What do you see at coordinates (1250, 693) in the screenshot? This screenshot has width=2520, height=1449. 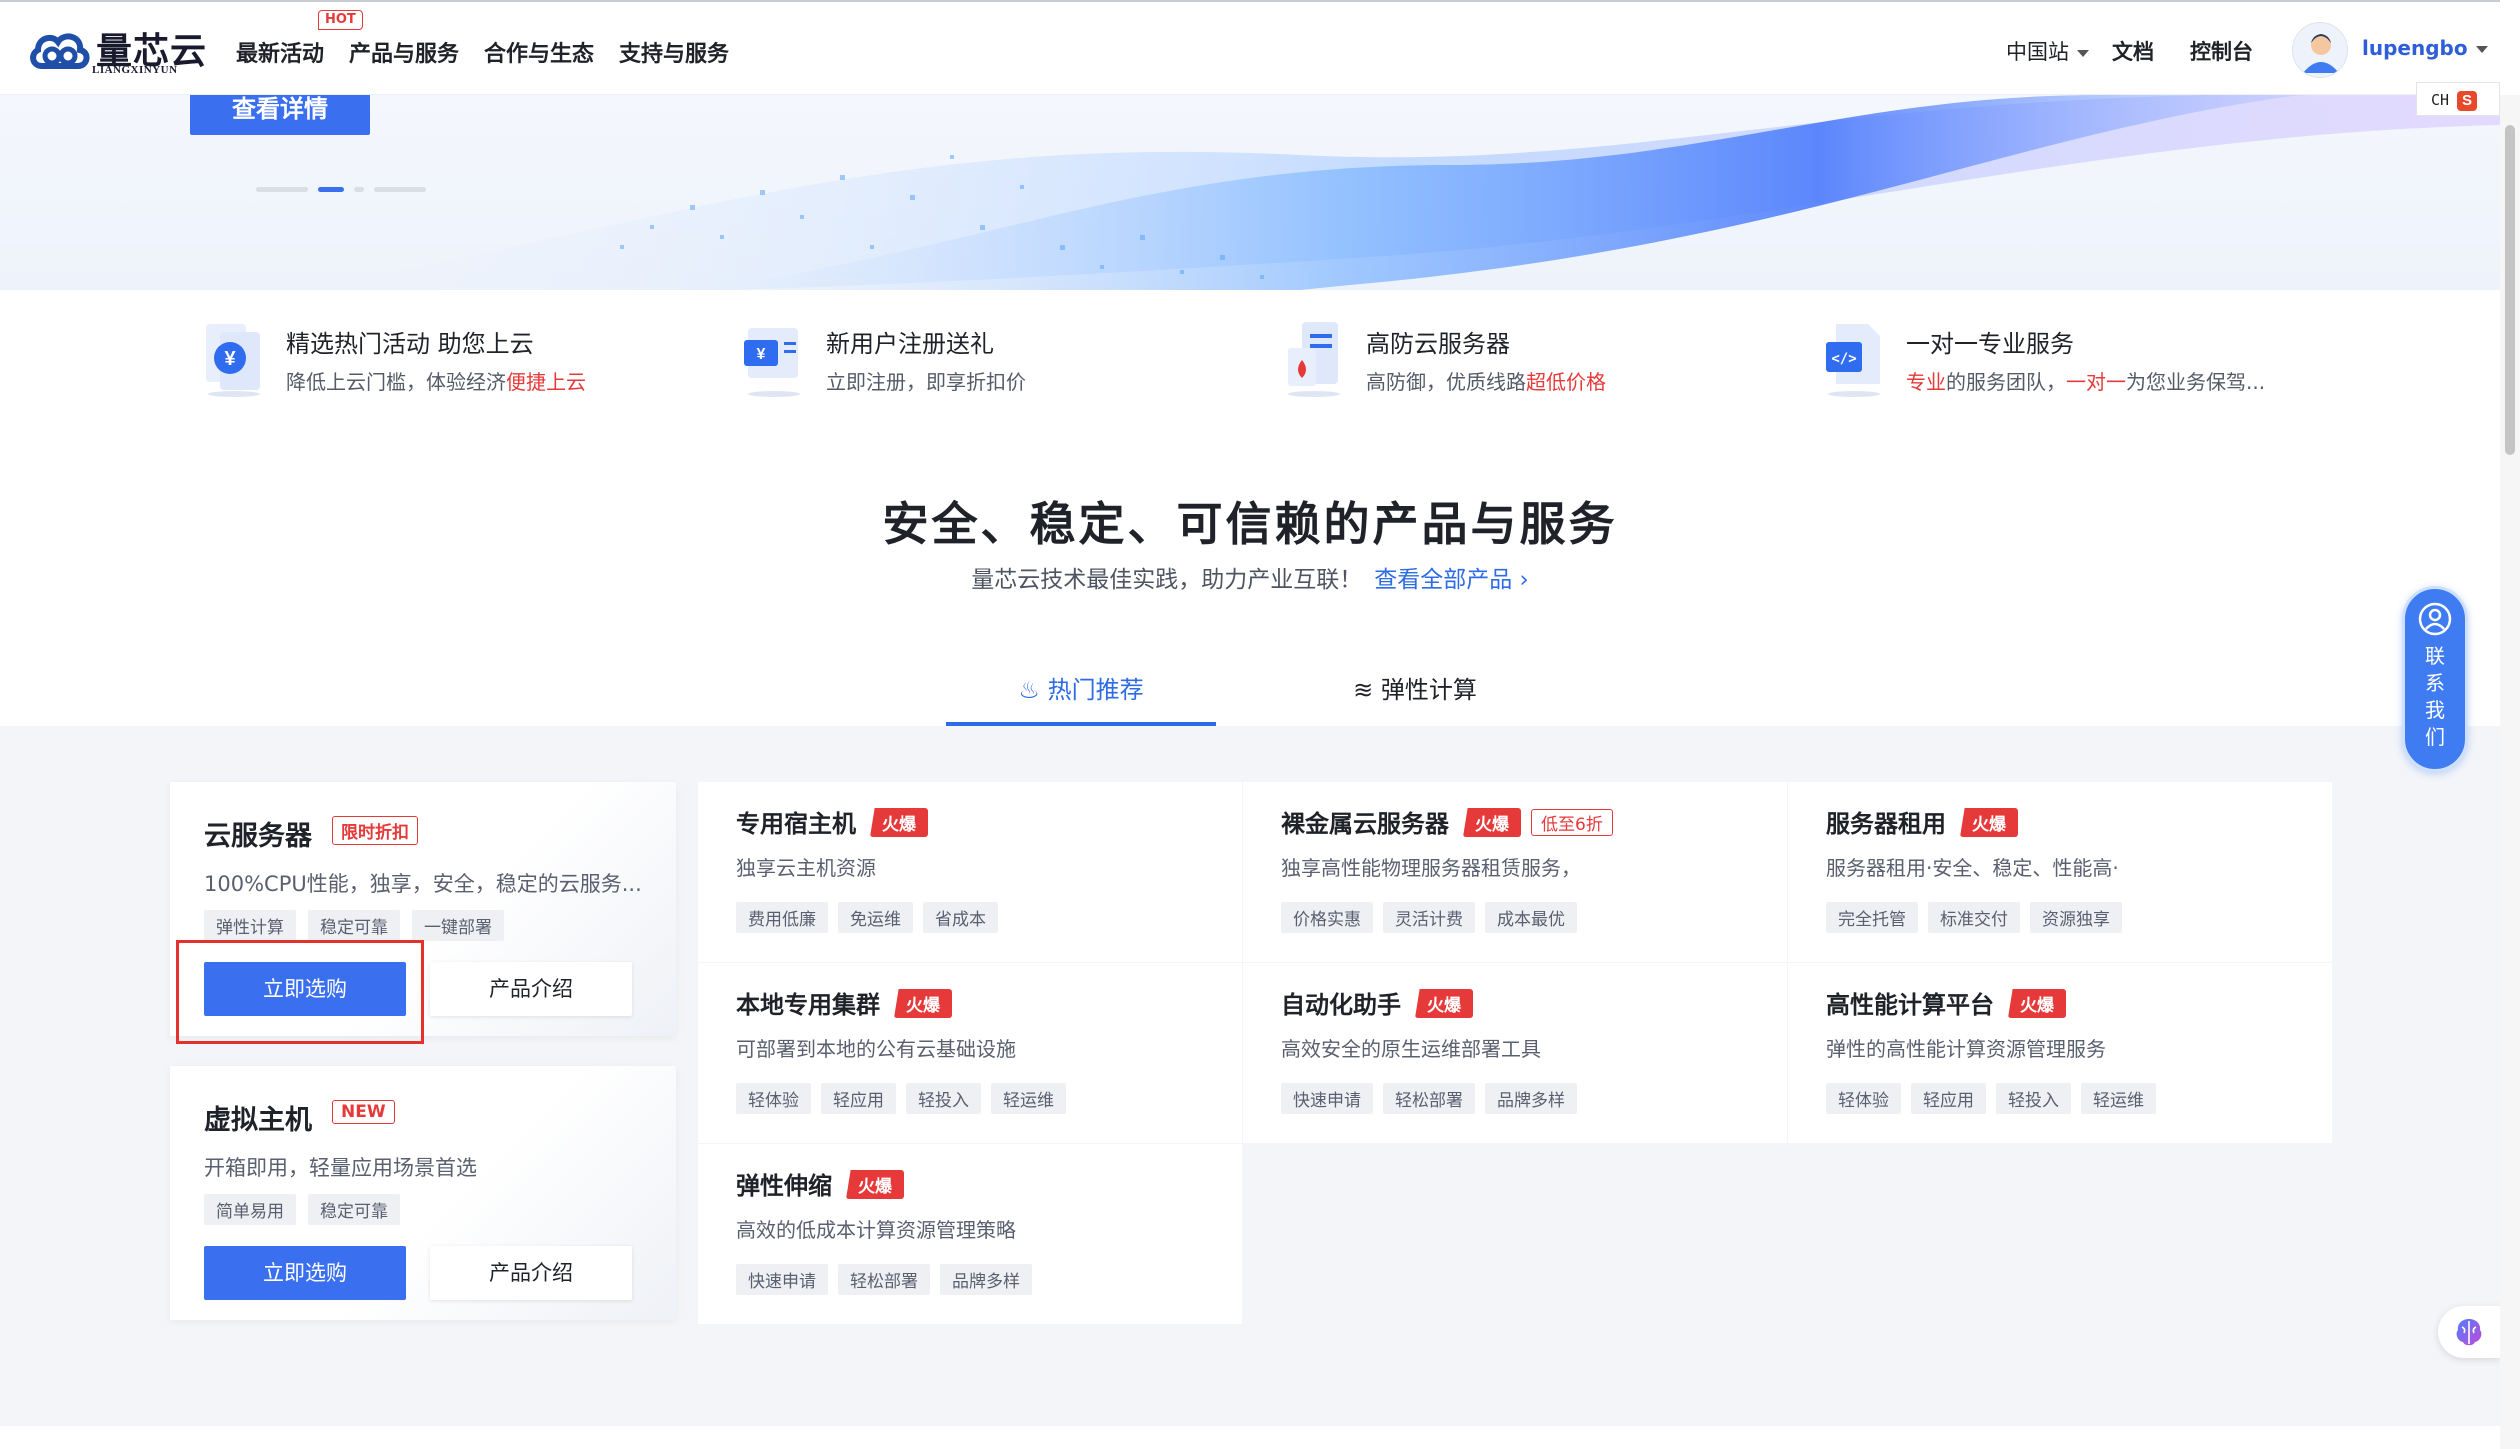 I see `product-tabs: ♨ 热门推荐 ≋ 弹性计算` at bounding box center [1250, 693].